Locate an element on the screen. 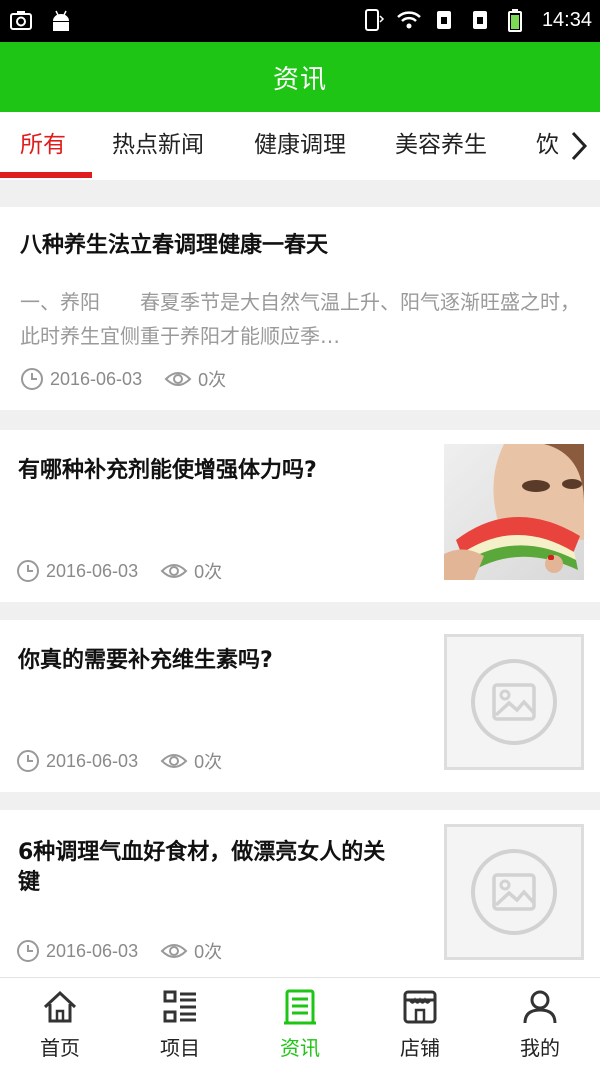  news-icon is located at coordinates (300, 1007).